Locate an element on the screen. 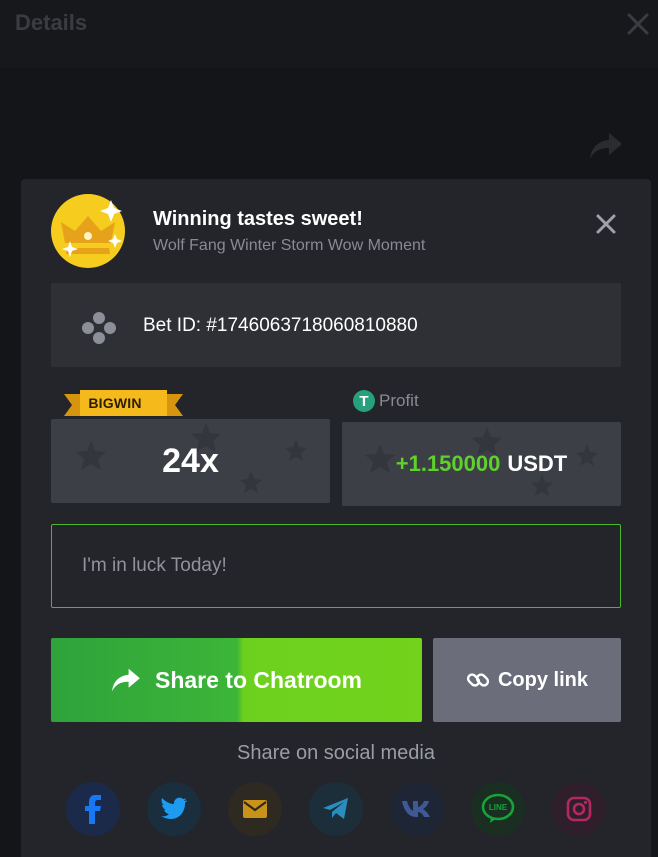  social-share-title: Share on social media is located at coordinates (336, 753).